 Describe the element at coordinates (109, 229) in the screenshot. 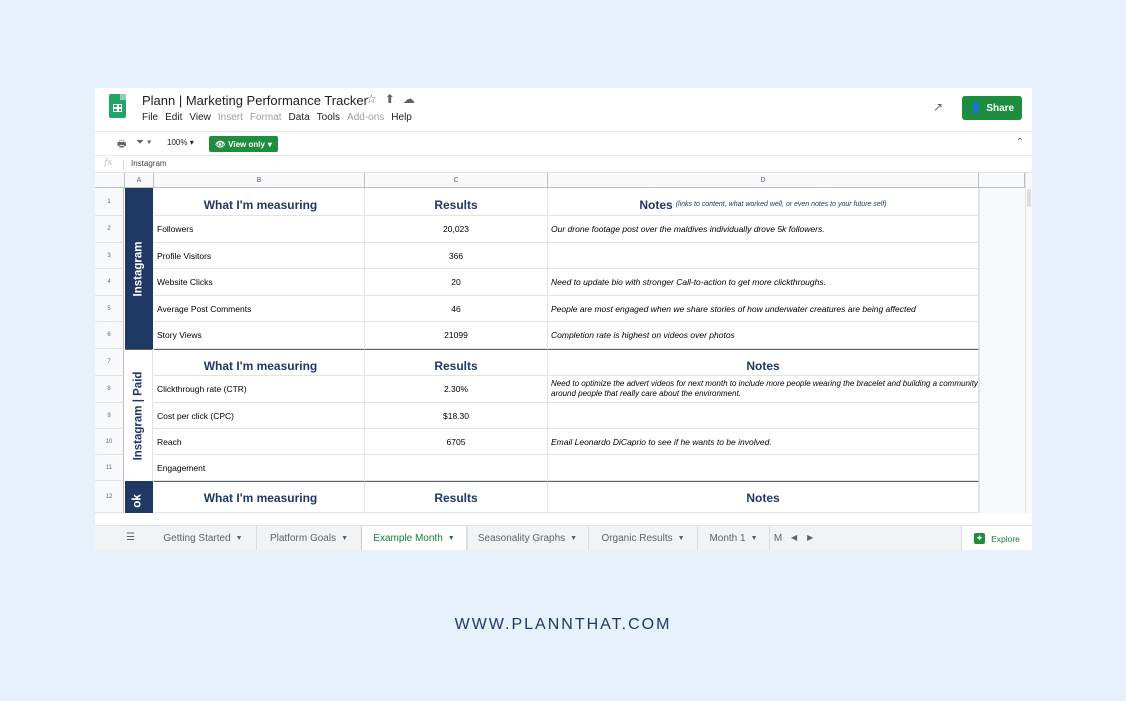

I see `row-header: 2` at that location.